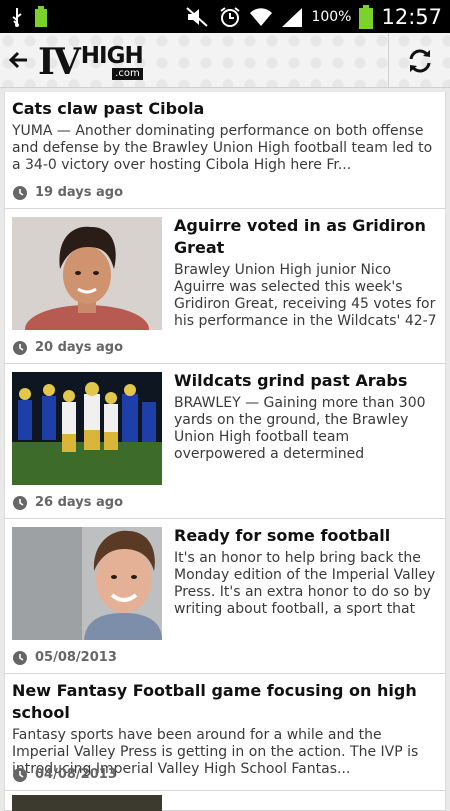 Image resolution: width=450 pixels, height=811 pixels. I want to click on logo-com: .com, so click(127, 74).